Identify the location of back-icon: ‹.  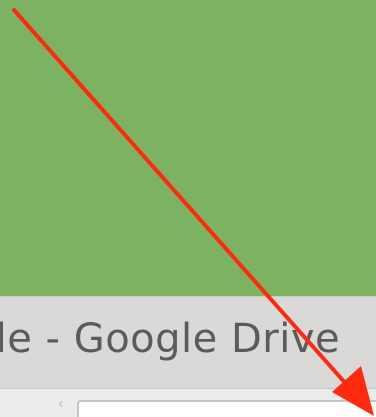
(65, 404).